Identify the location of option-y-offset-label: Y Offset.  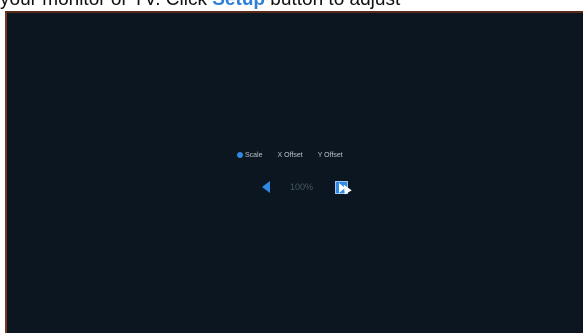
(330, 155).